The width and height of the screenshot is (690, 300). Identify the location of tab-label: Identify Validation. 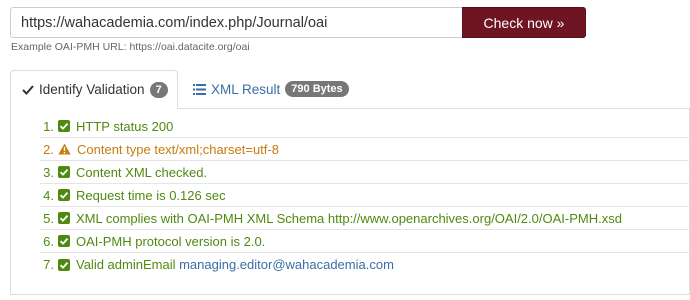
(92, 89).